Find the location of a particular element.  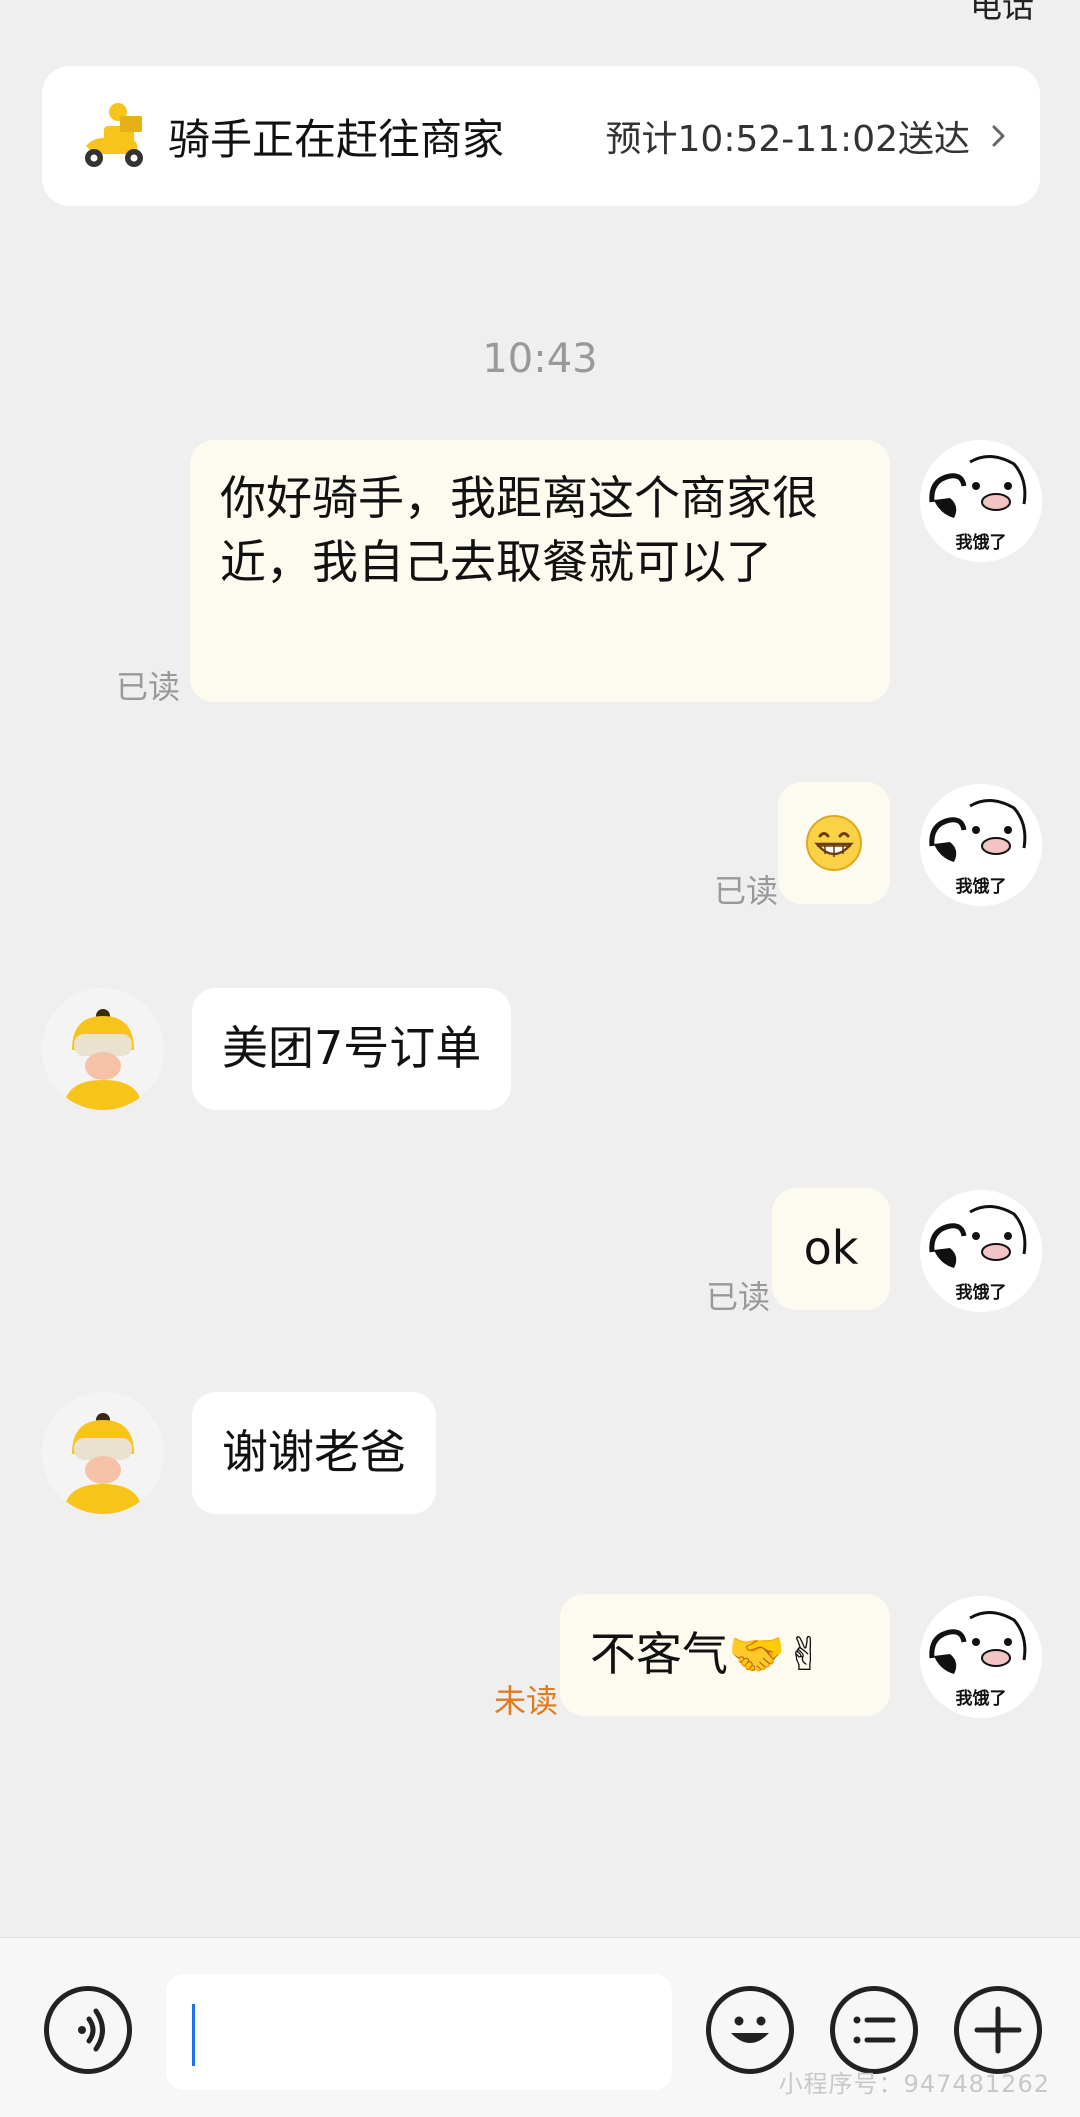

input-bar: 小程序号：947481262 is located at coordinates (540, 2027).